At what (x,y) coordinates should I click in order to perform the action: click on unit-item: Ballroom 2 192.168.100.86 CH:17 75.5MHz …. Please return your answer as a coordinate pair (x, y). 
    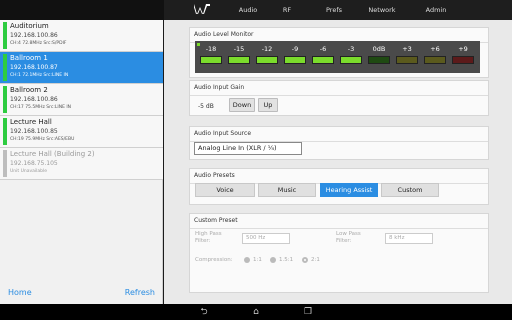
    Looking at the image, I should click on (81, 100).